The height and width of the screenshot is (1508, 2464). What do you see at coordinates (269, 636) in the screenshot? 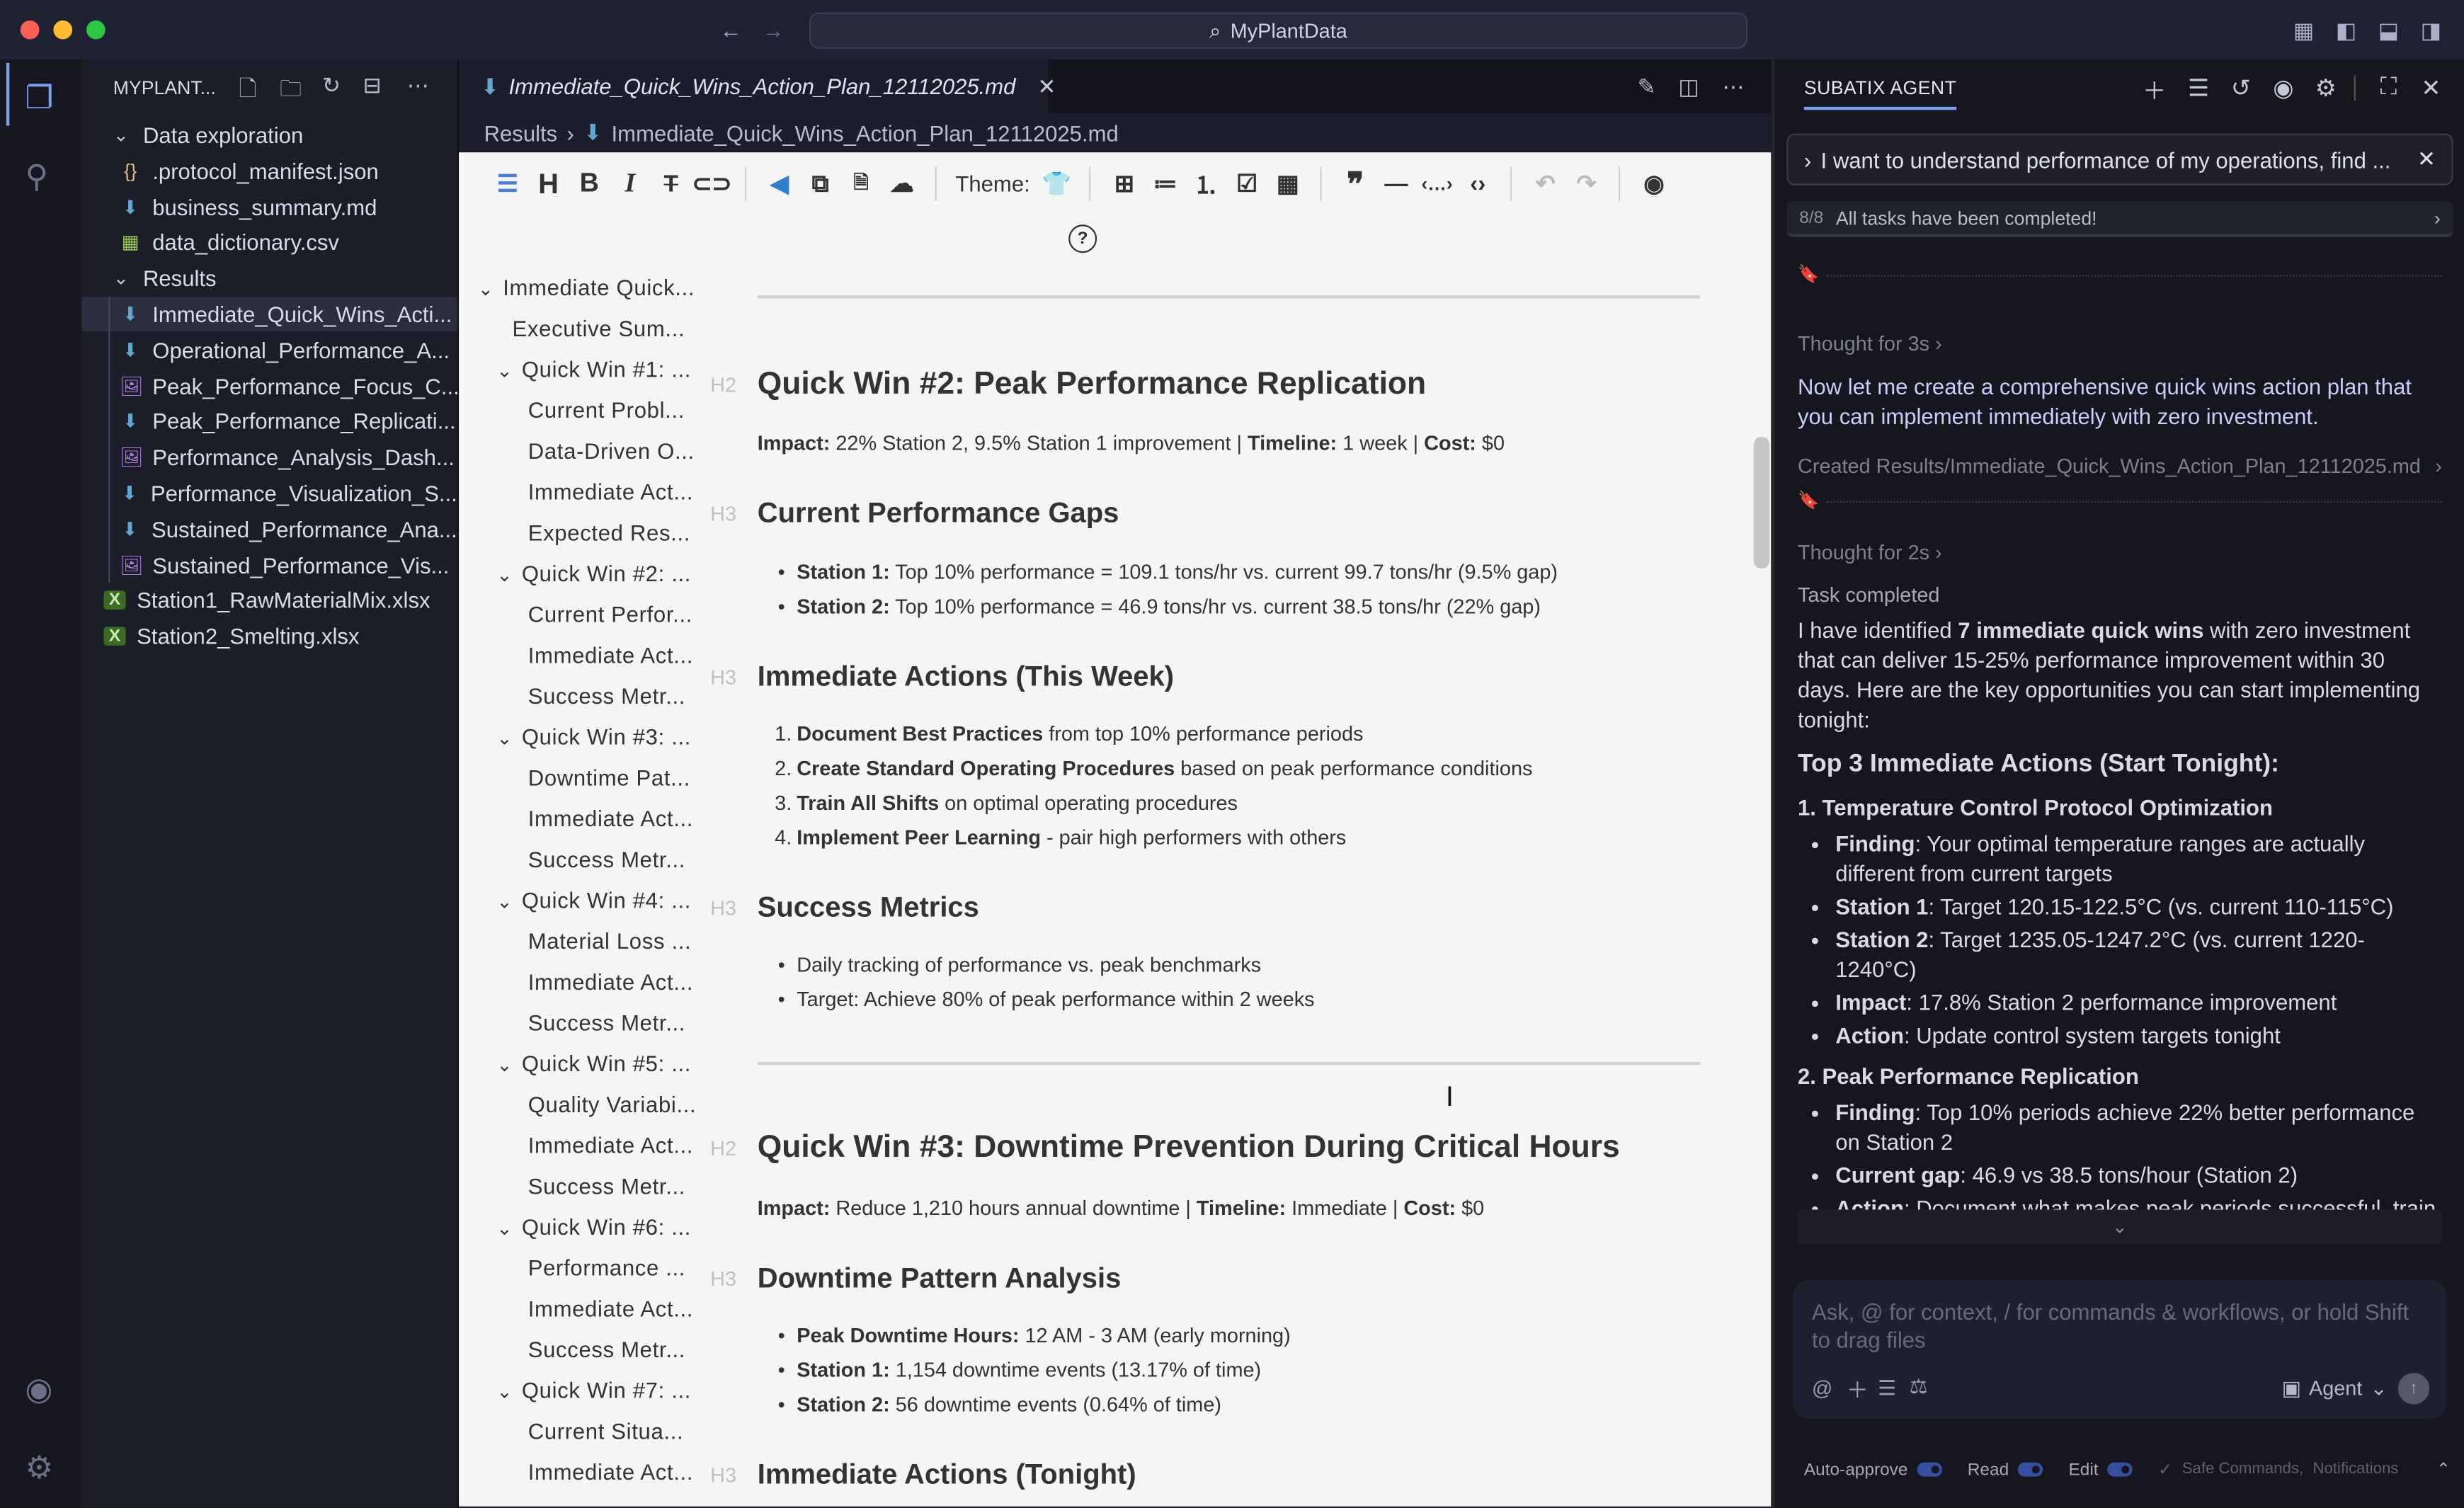
I see `file-item: X Station2_Smelting.xlsx` at bounding box center [269, 636].